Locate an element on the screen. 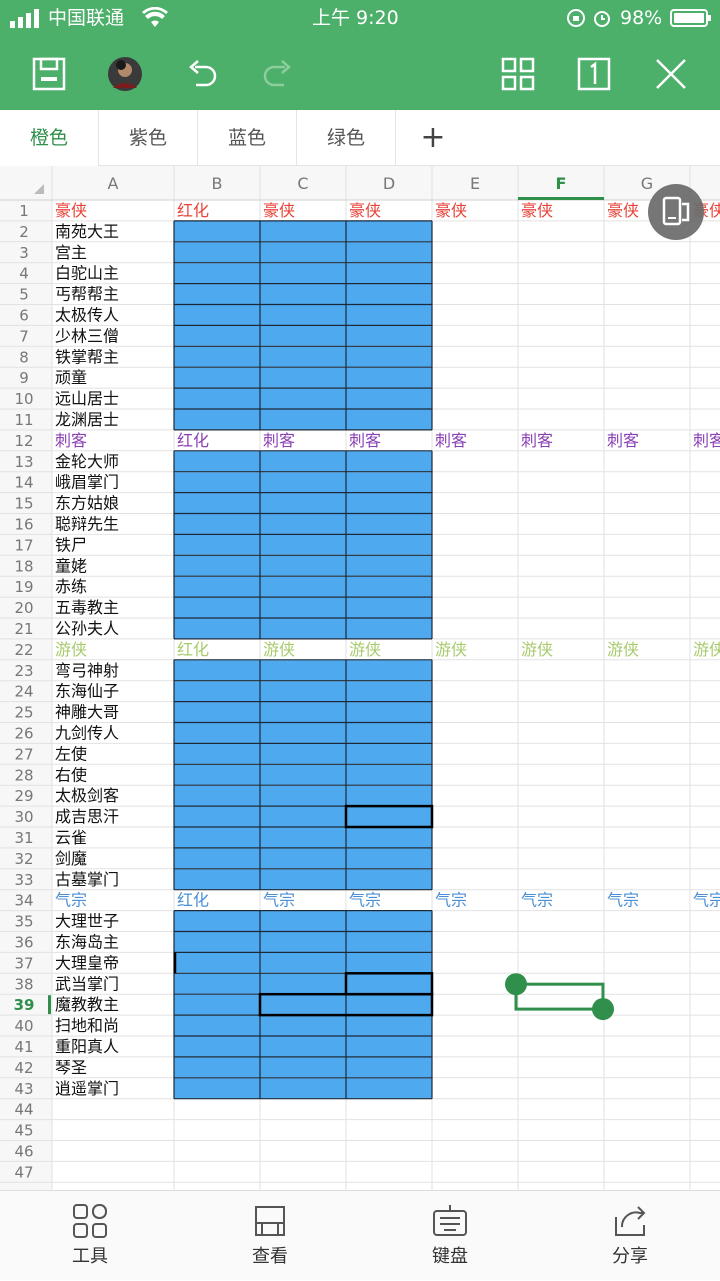  row-number: 17 is located at coordinates (23, 545).